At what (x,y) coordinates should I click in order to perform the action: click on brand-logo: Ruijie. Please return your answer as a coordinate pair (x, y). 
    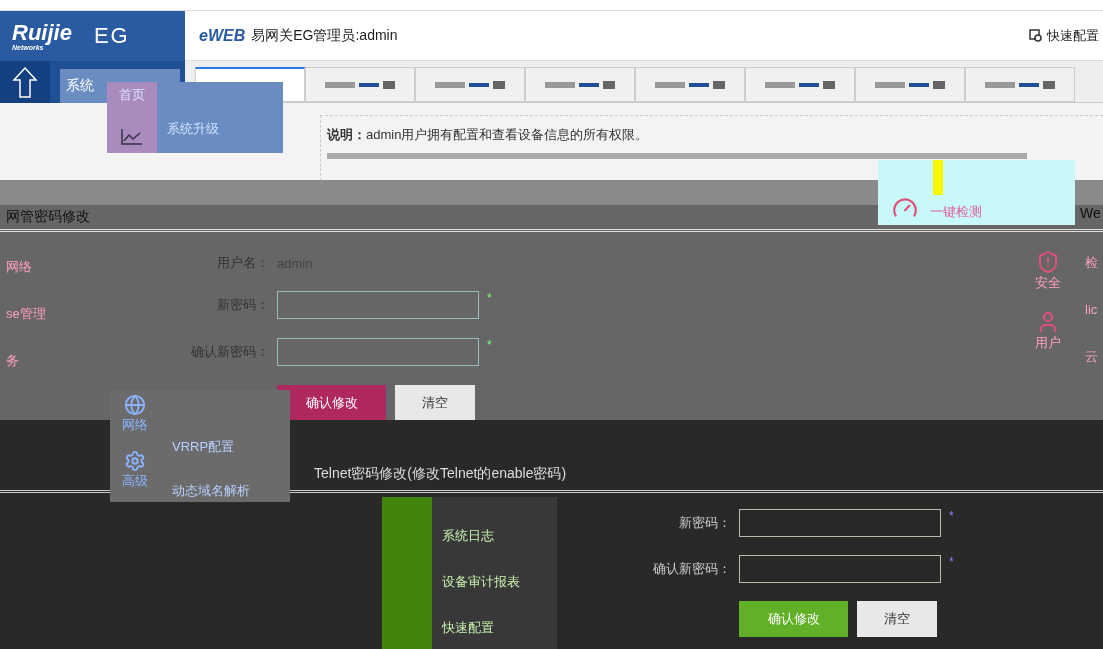
    Looking at the image, I should click on (42, 32).